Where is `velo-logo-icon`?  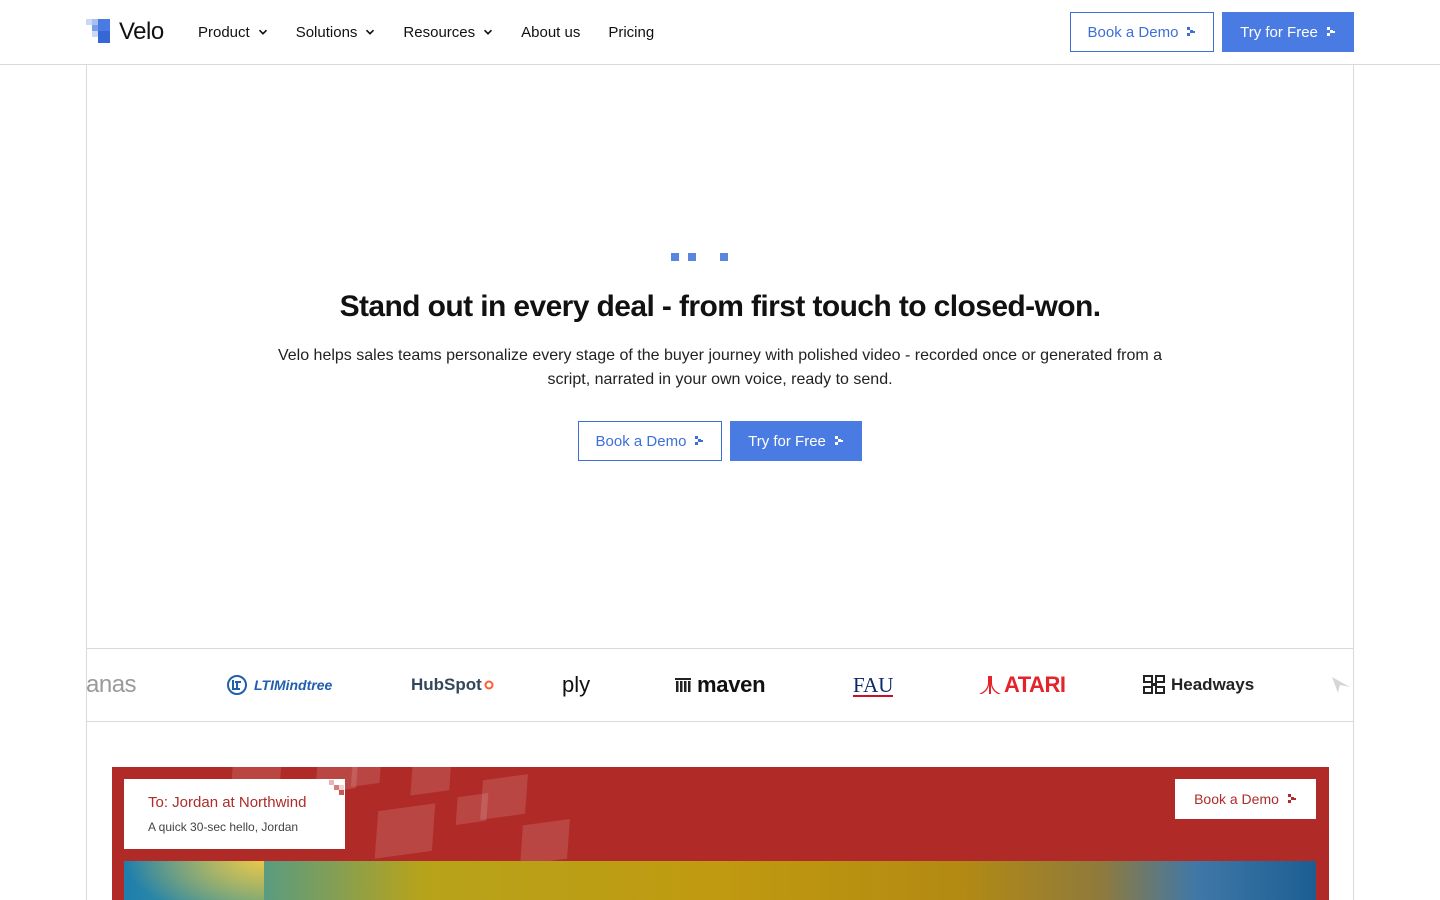
velo-logo-icon is located at coordinates (99, 32).